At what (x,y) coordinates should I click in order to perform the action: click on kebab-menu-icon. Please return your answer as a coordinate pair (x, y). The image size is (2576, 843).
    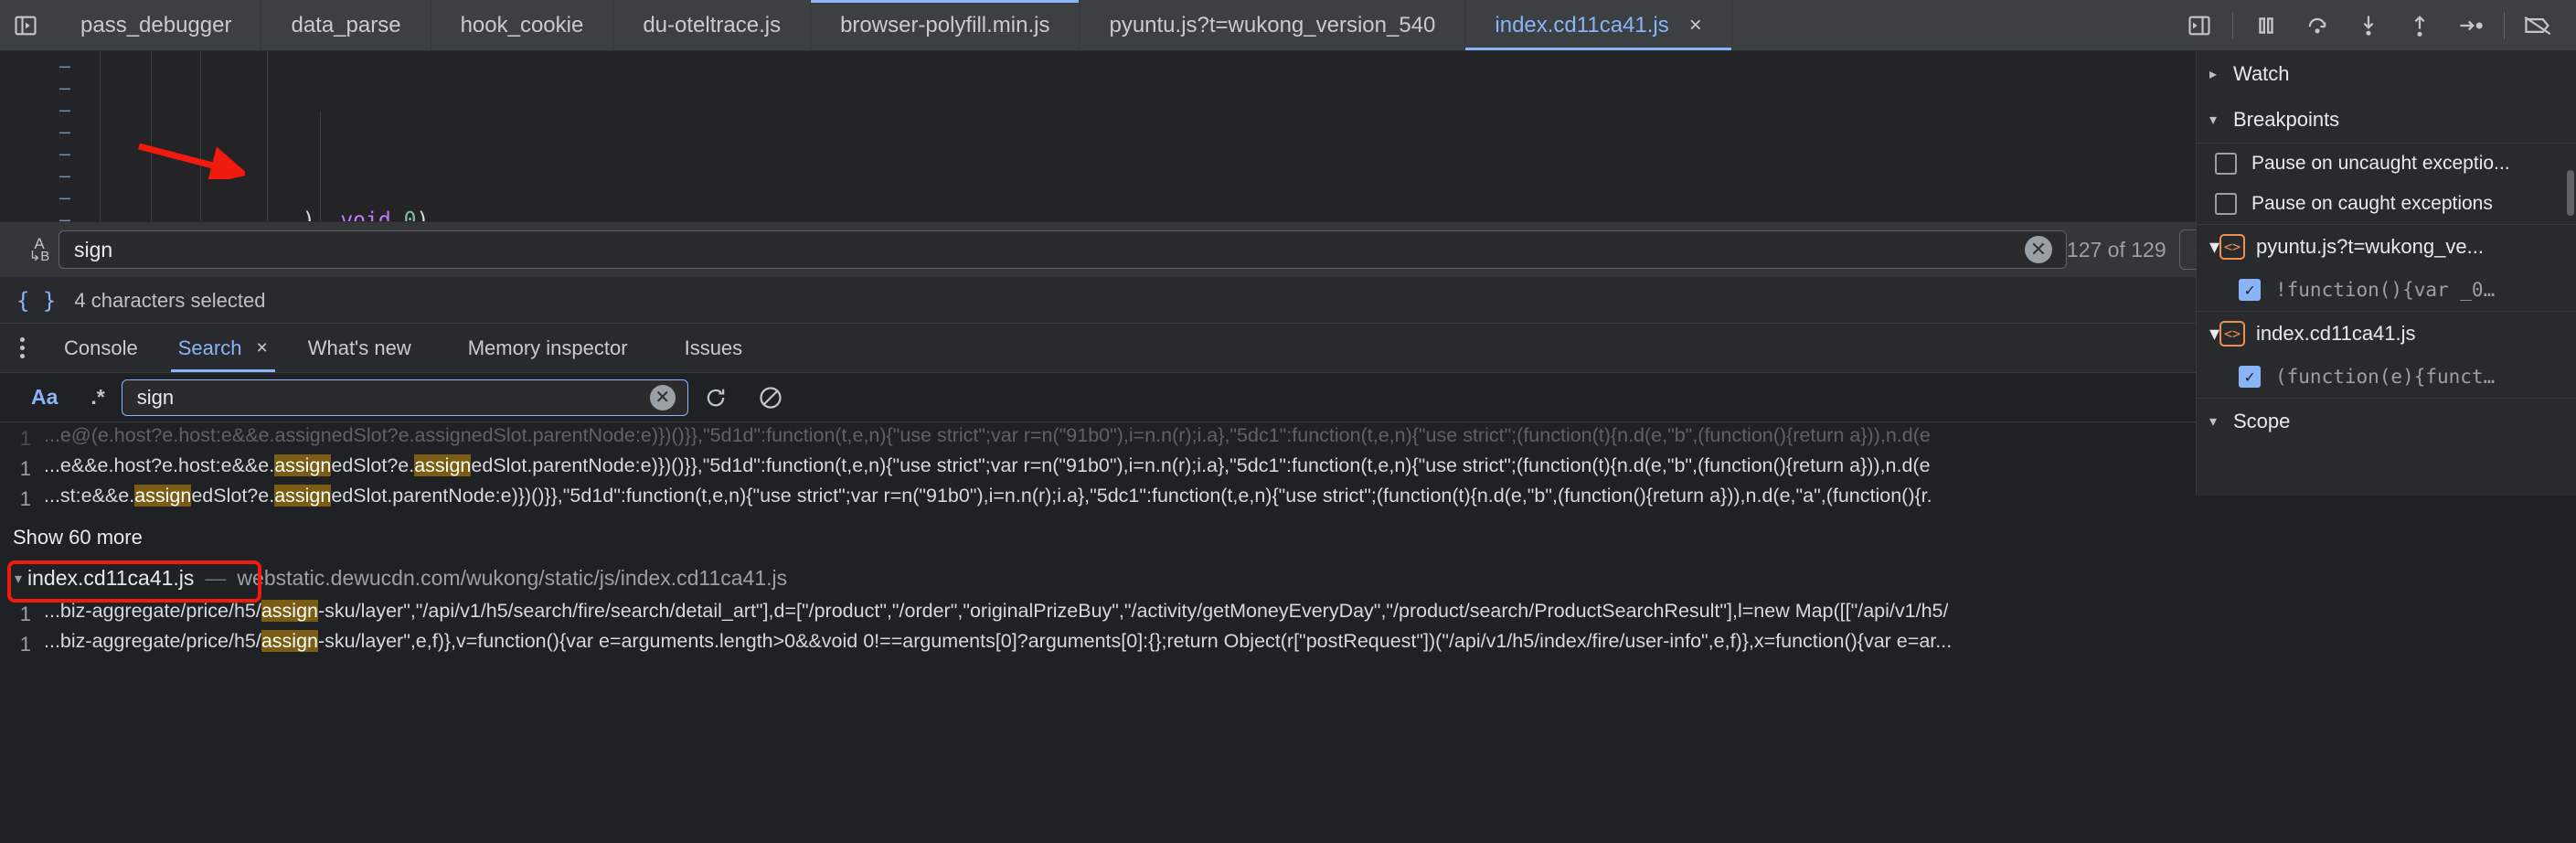
    Looking at the image, I should click on (22, 348).